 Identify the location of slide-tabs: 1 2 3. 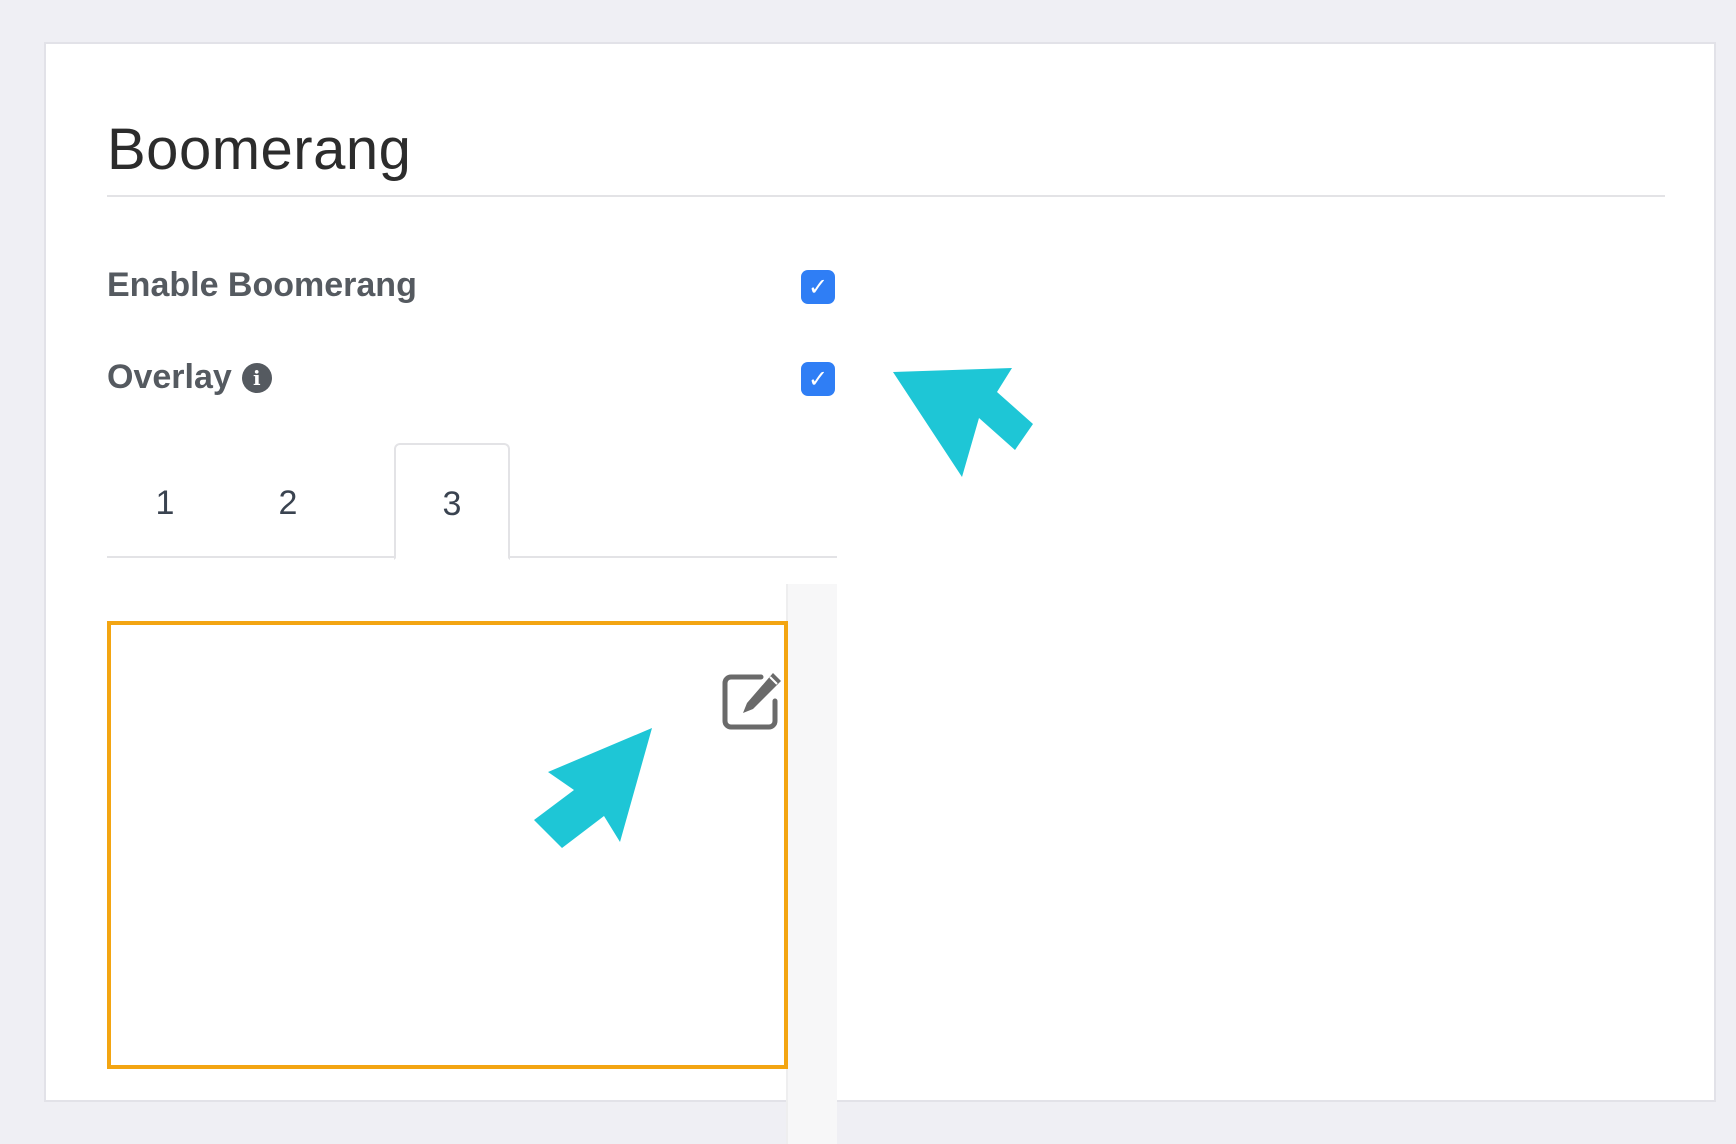
(472, 501).